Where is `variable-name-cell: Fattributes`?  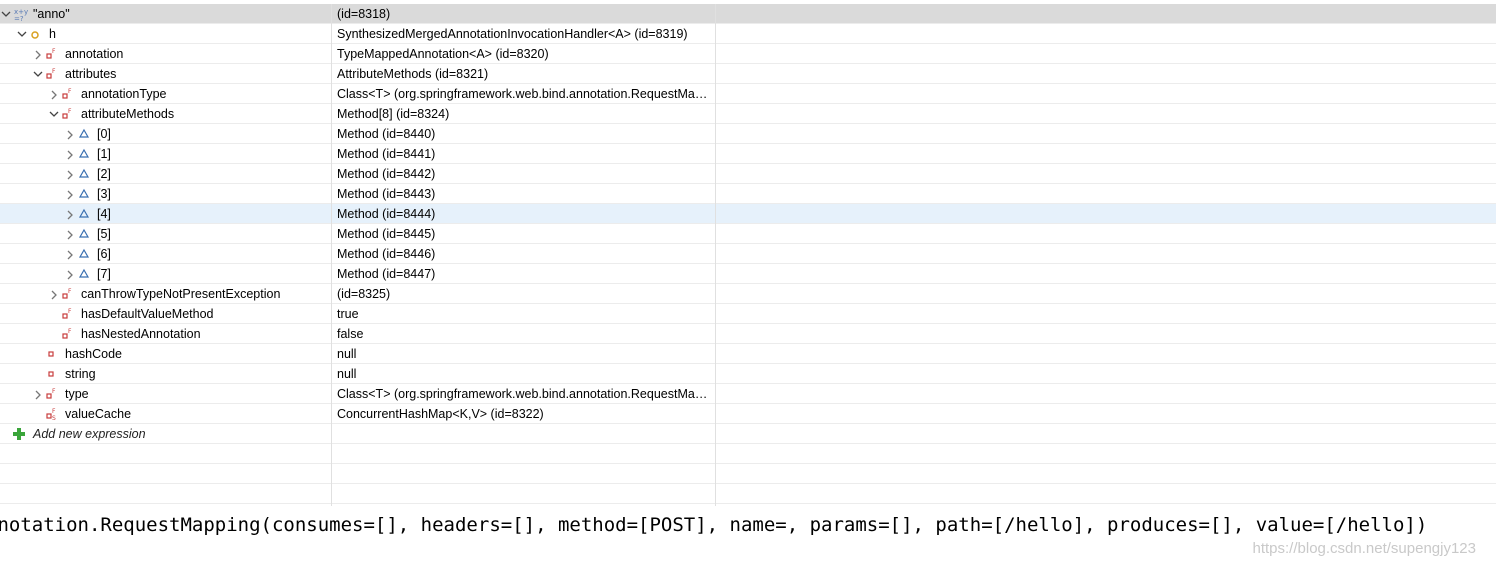
variable-name-cell: Fattributes is located at coordinates (165, 74).